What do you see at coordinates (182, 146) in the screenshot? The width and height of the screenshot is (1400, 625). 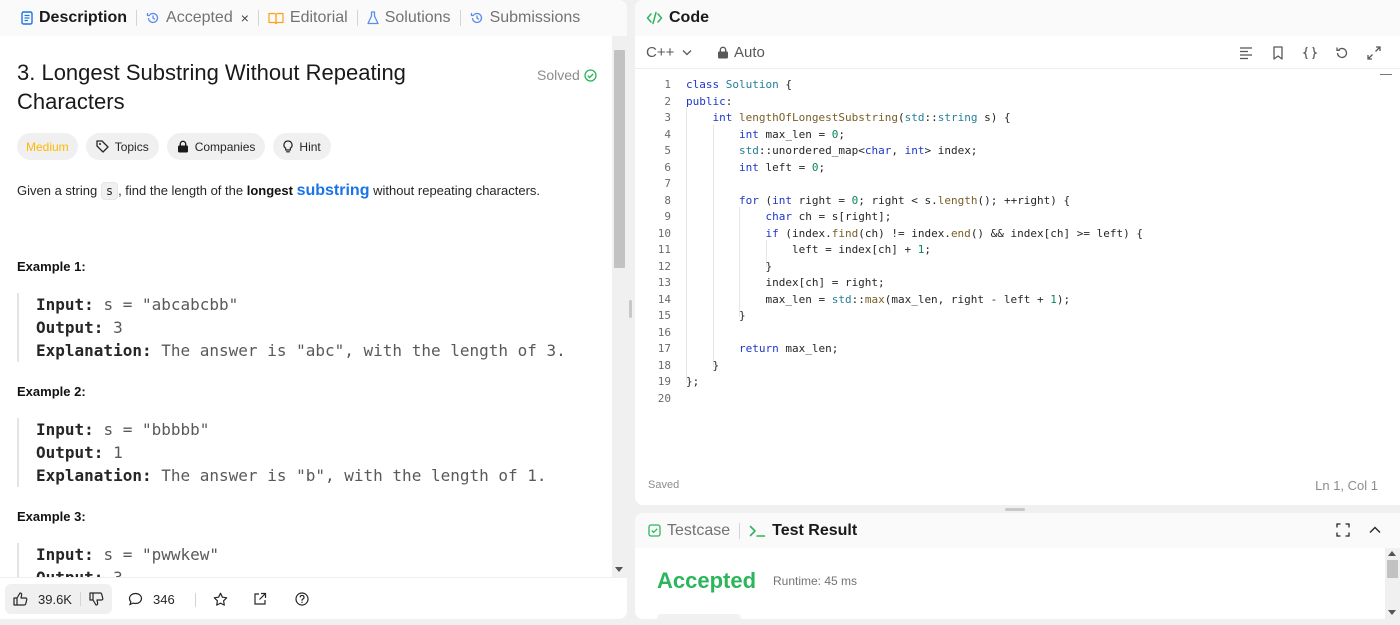 I see `lock-icon` at bounding box center [182, 146].